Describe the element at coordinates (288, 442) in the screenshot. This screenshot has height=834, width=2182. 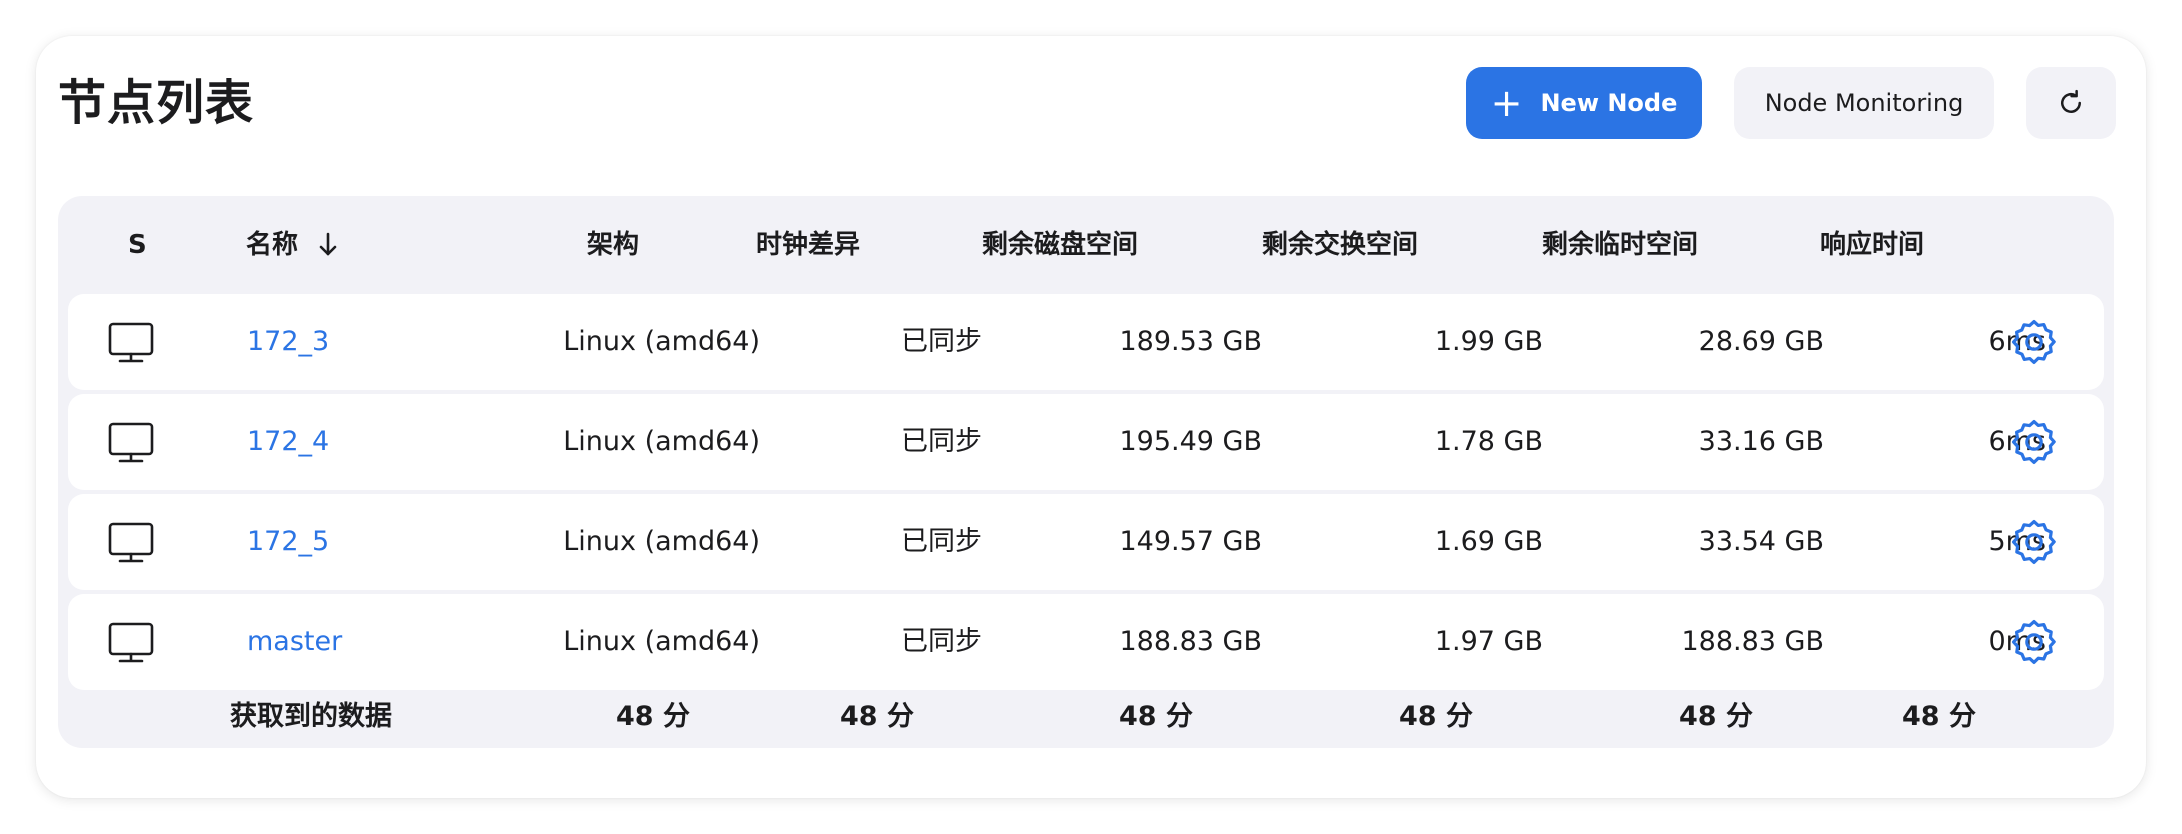
I see `node-name-link: 172_4` at that location.